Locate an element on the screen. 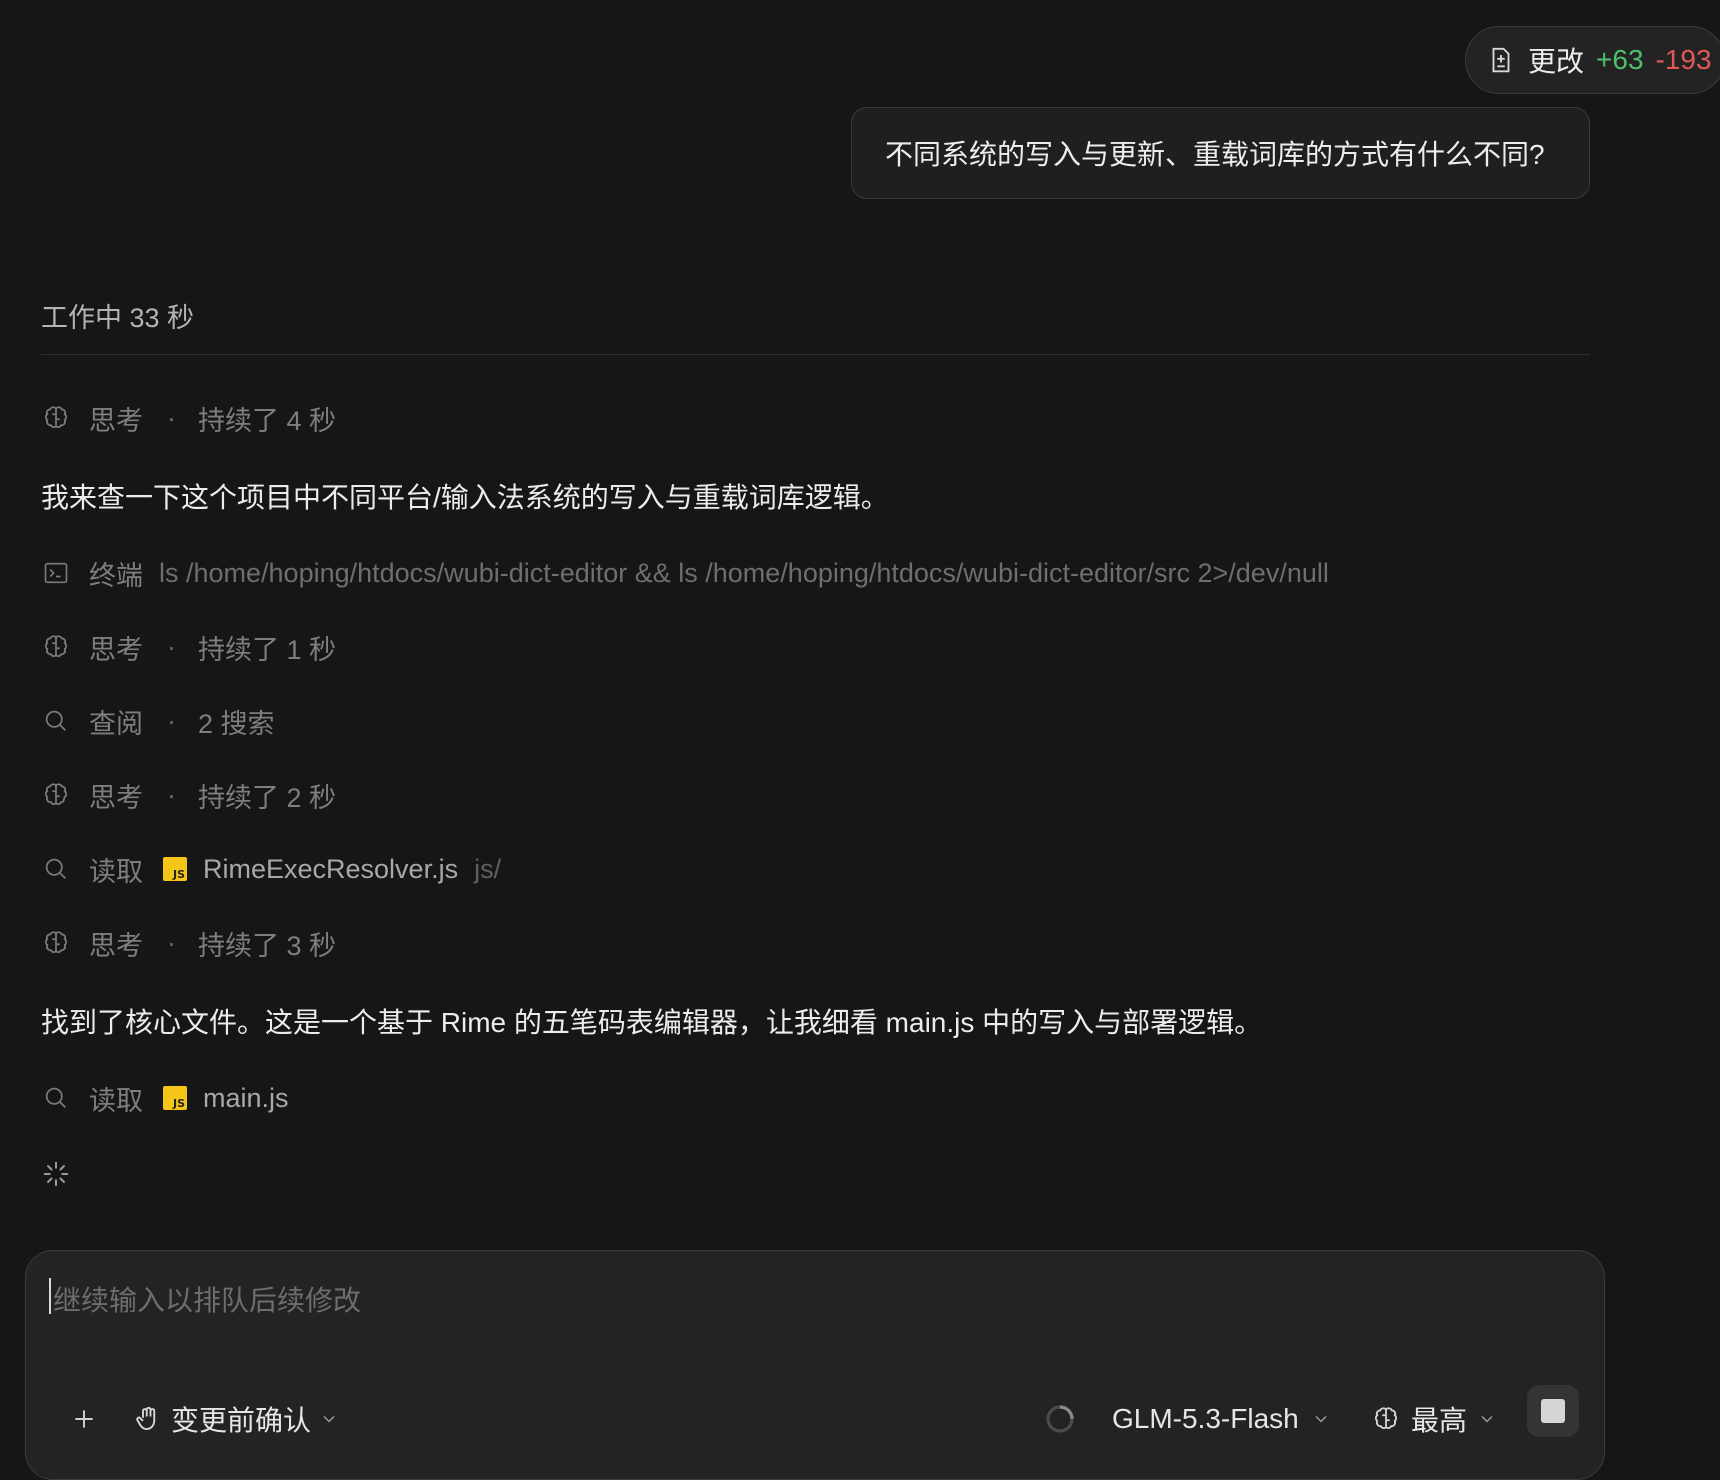  step-think: 思考 · 持续了 3 秒 is located at coordinates (188, 943).